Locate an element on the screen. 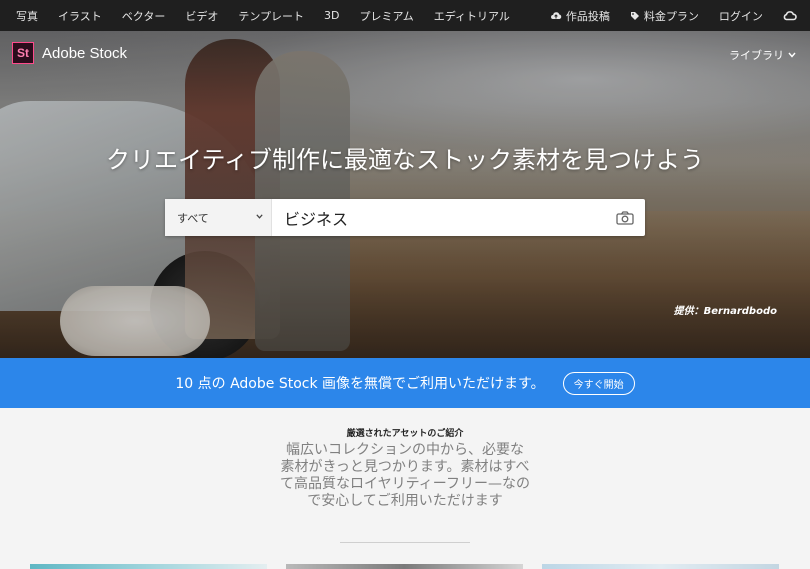 The width and height of the screenshot is (810, 569). start-now-button: 今すぐ開始 is located at coordinates (598, 383).